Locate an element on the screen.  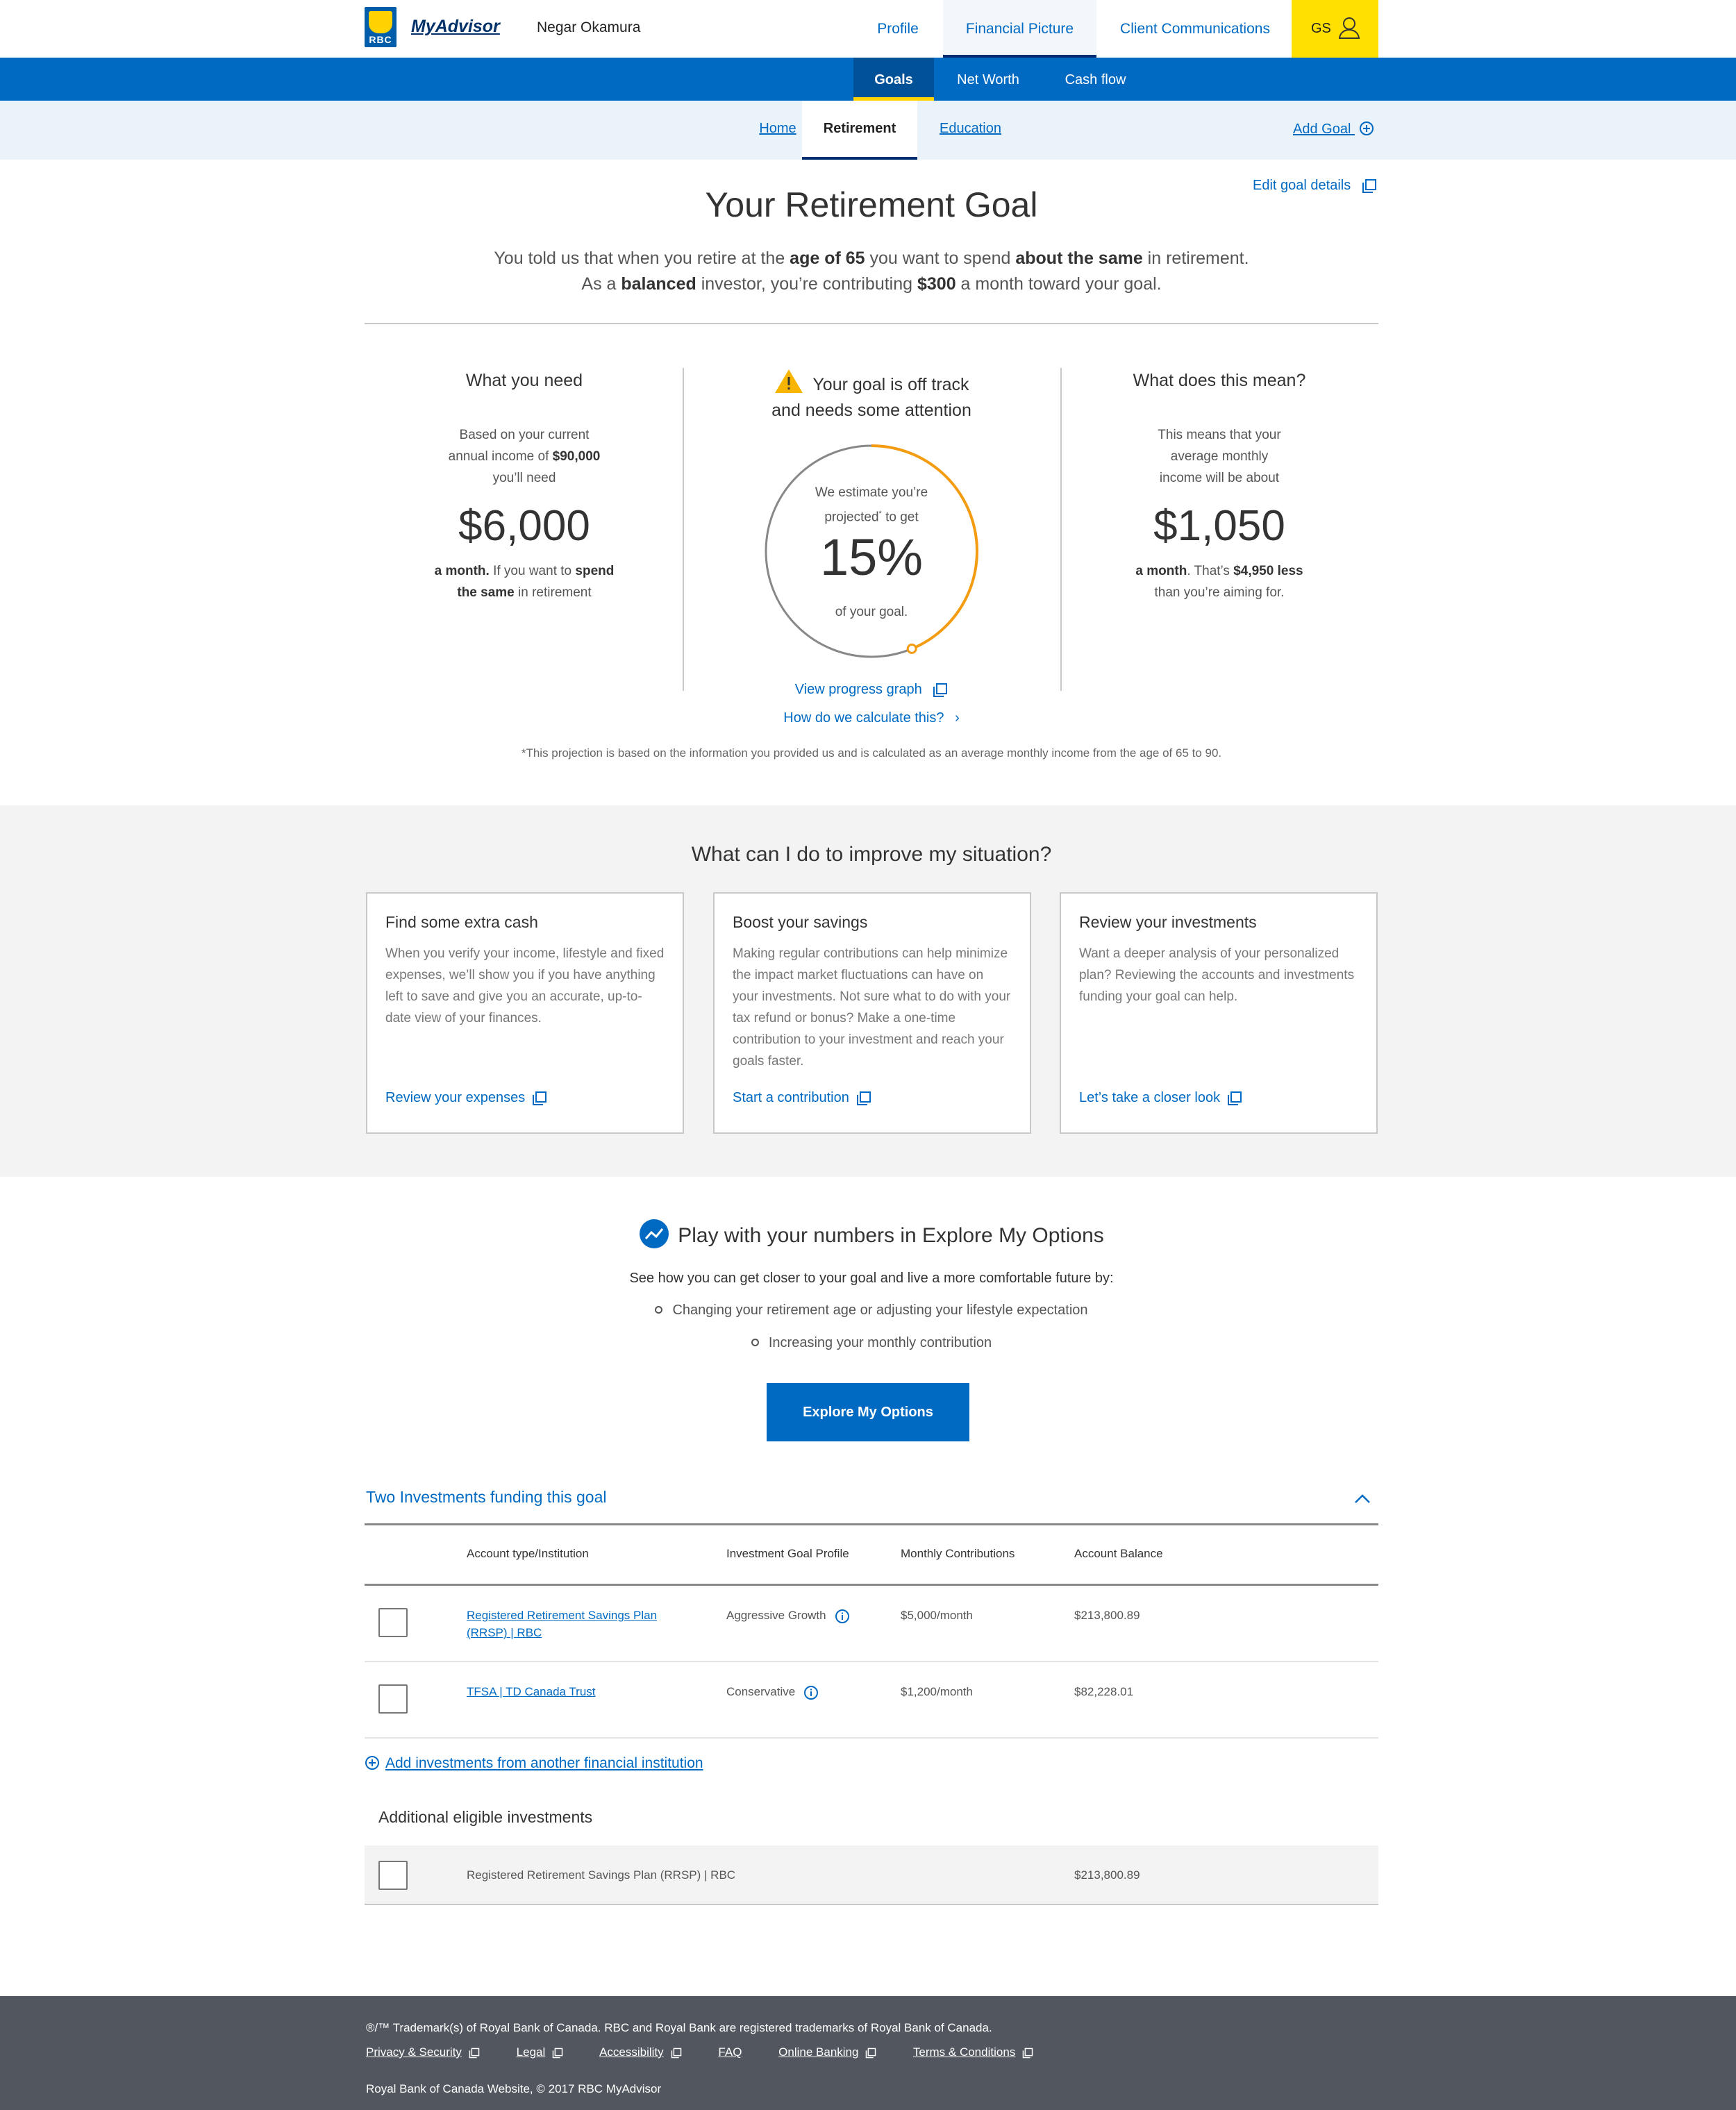
tab-home: Home is located at coordinates (777, 128).